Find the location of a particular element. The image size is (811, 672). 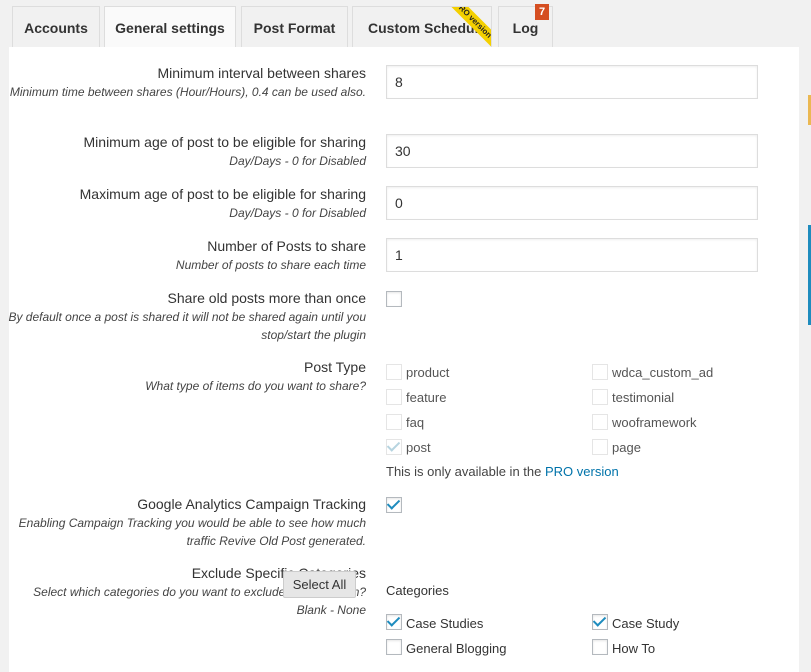

max-age-input: 0 is located at coordinates (572, 203).